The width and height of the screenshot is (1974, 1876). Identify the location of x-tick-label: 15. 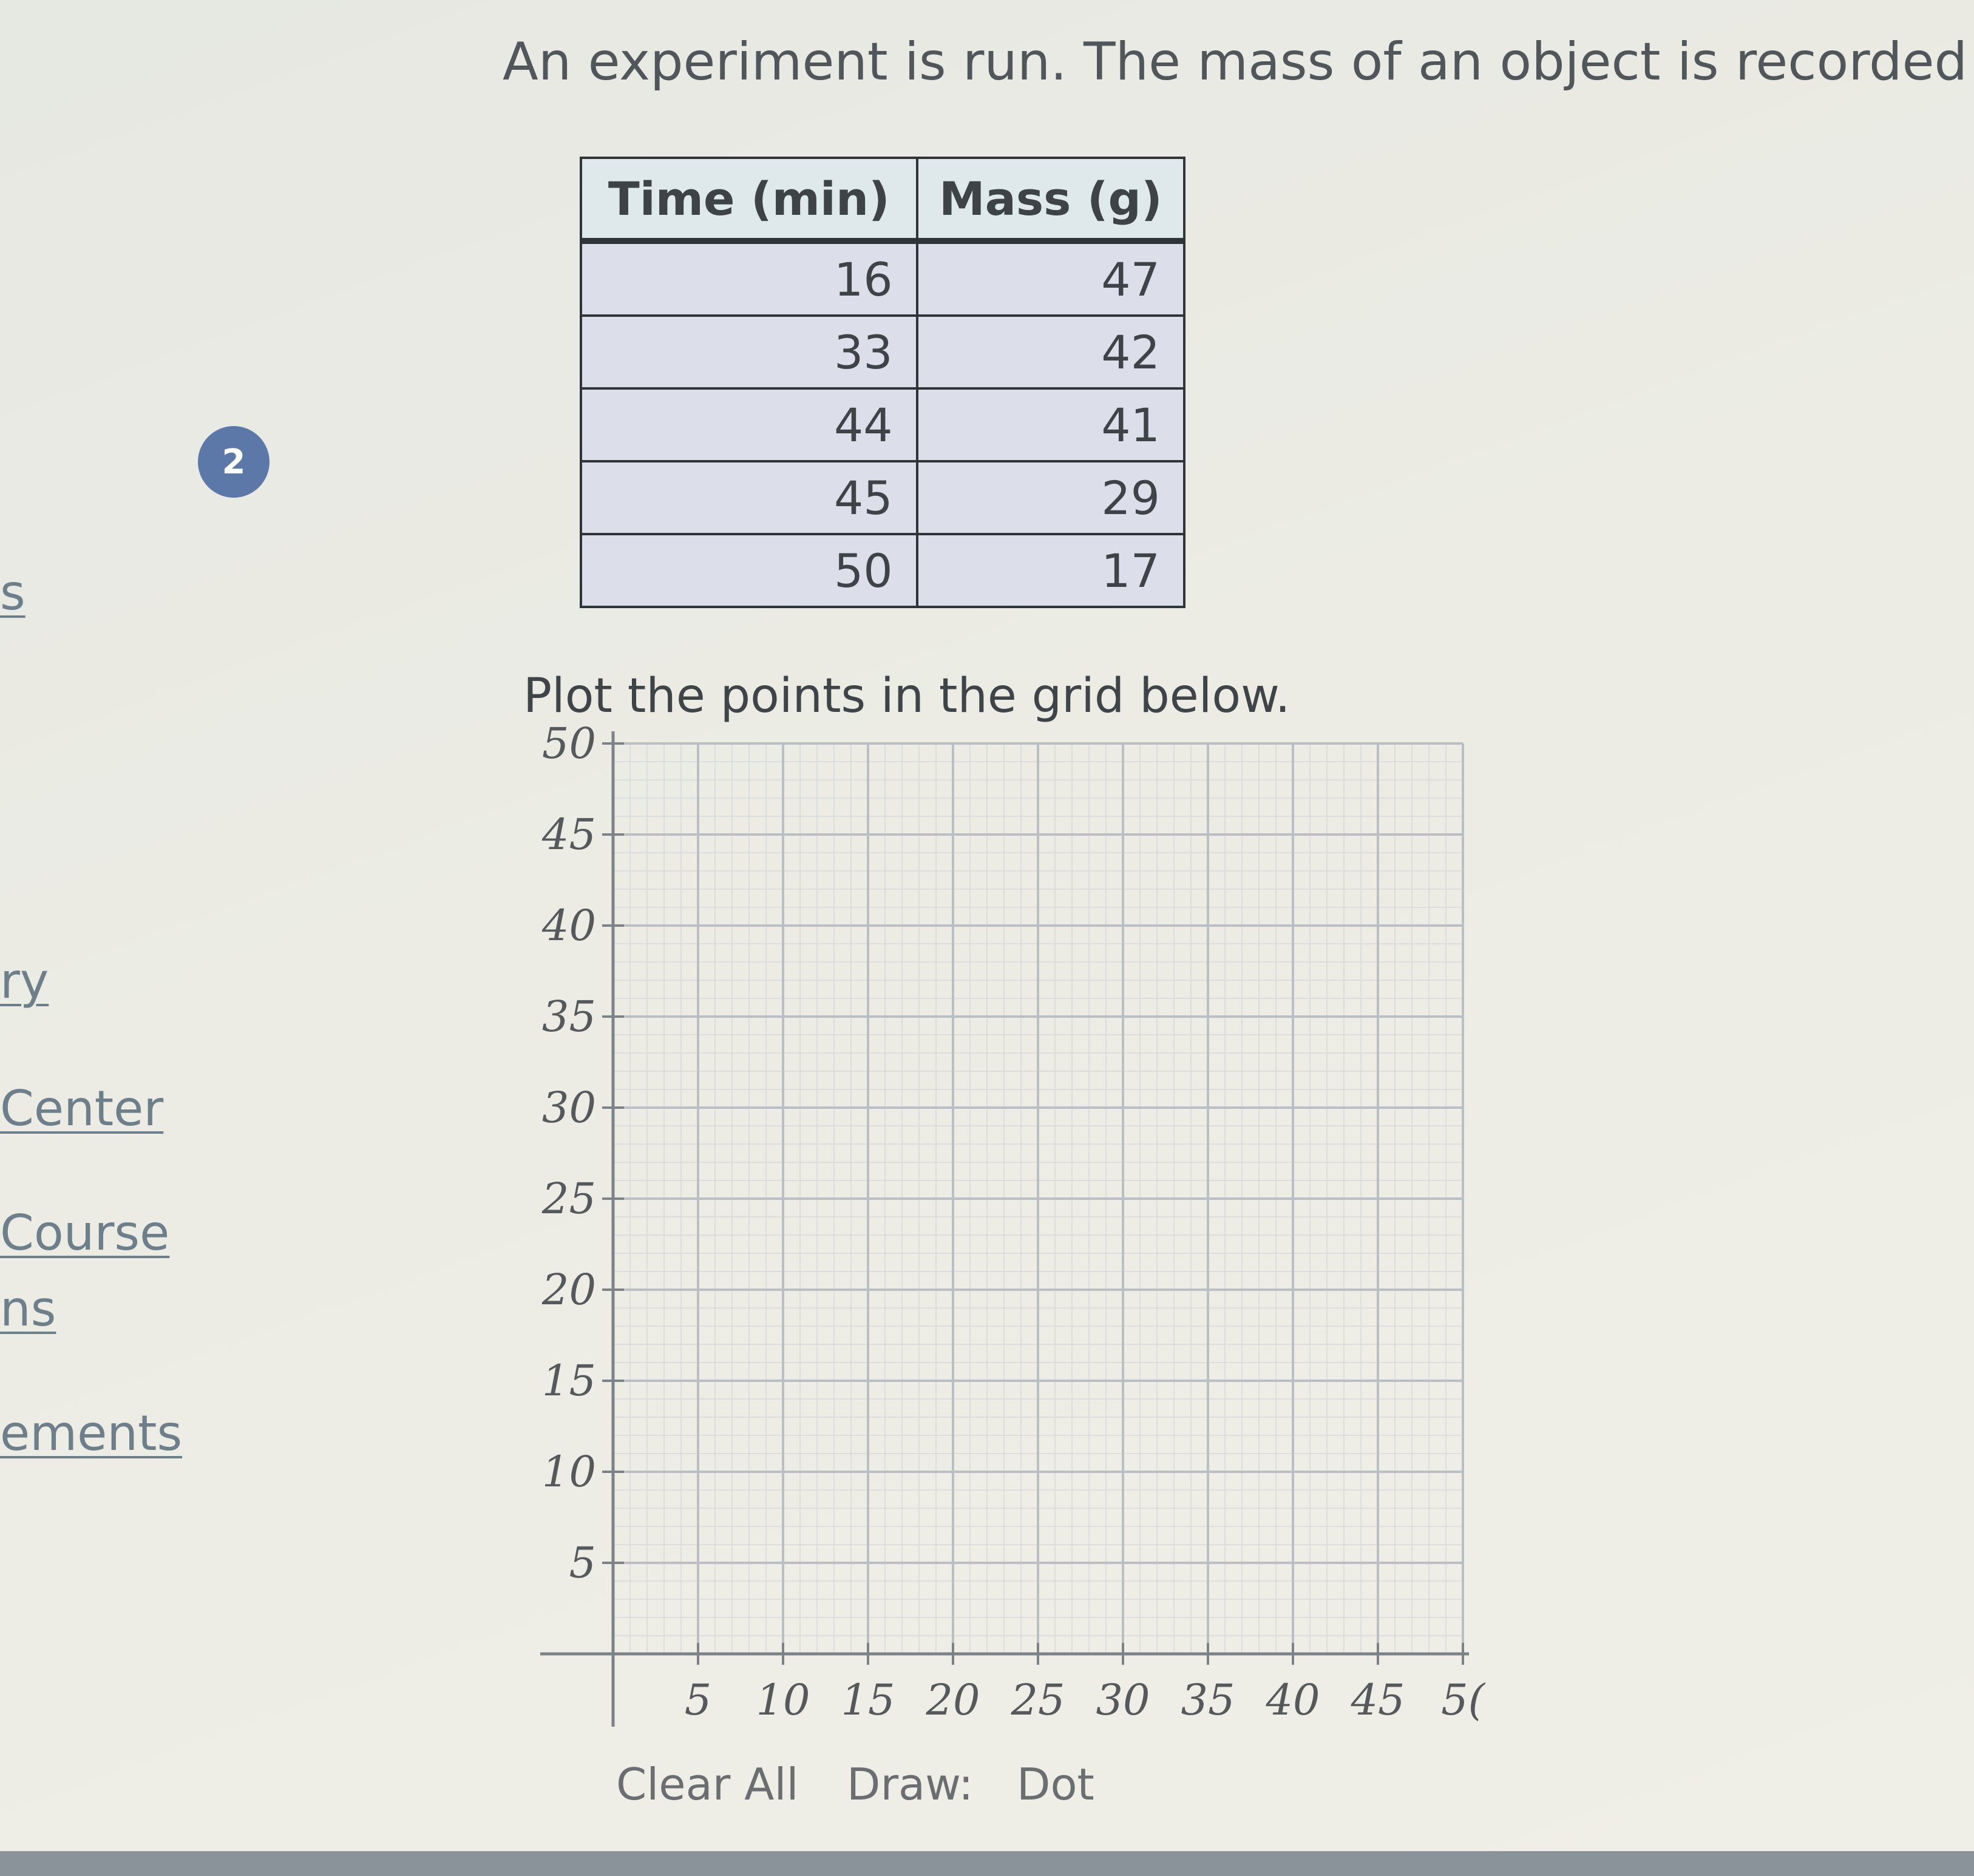
(868, 1700).